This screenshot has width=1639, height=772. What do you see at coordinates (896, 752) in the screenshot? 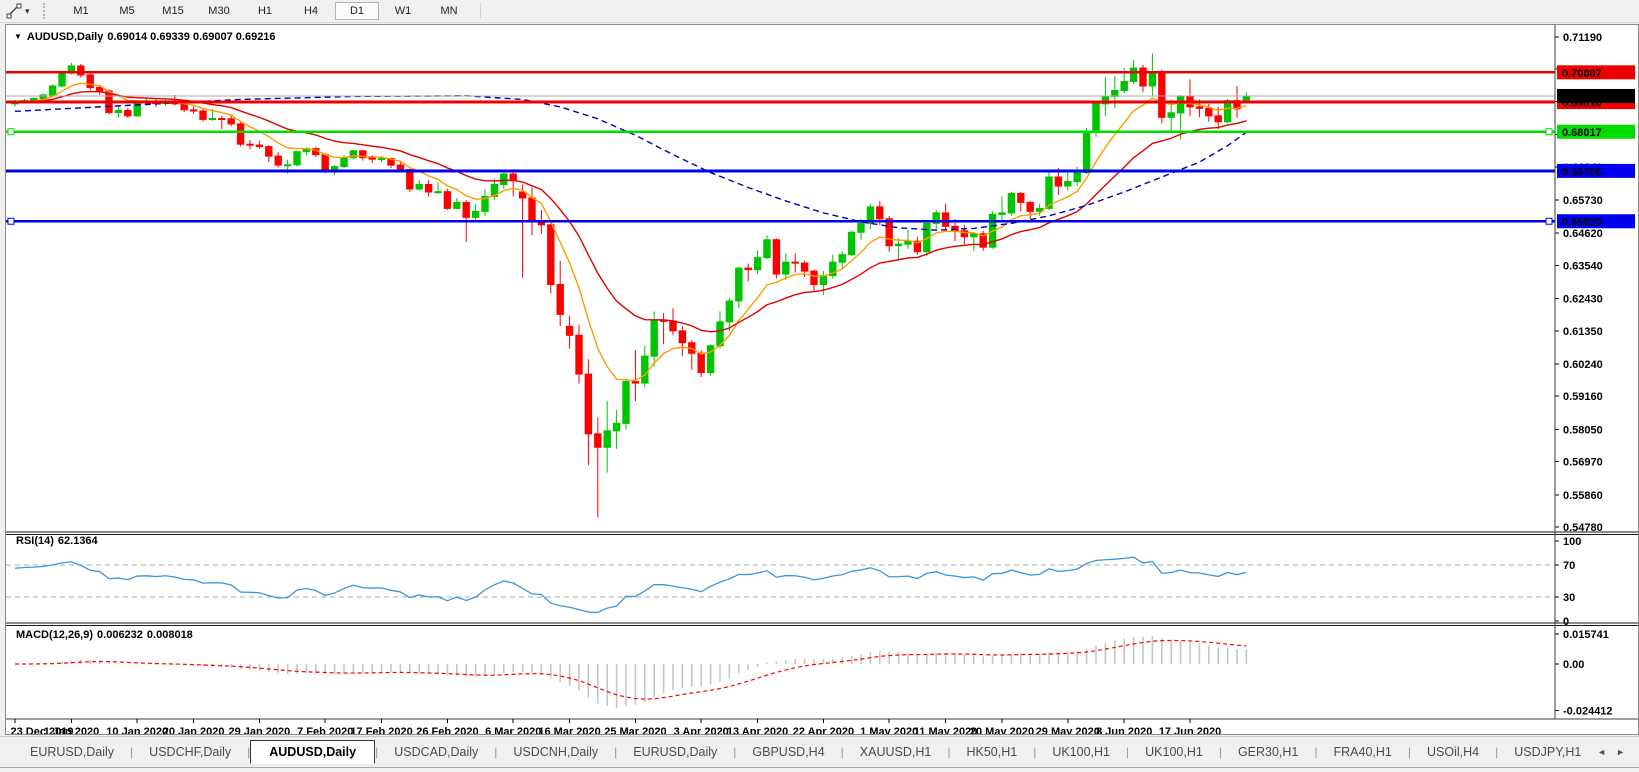
I see `tab-xauusd-h1: XAUUSD,H1` at bounding box center [896, 752].